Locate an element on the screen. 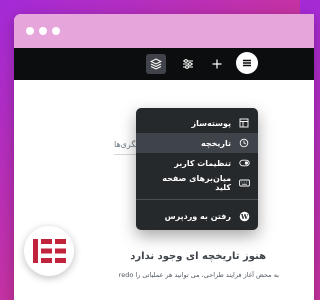  wordpress-icon: W is located at coordinates (244, 216).